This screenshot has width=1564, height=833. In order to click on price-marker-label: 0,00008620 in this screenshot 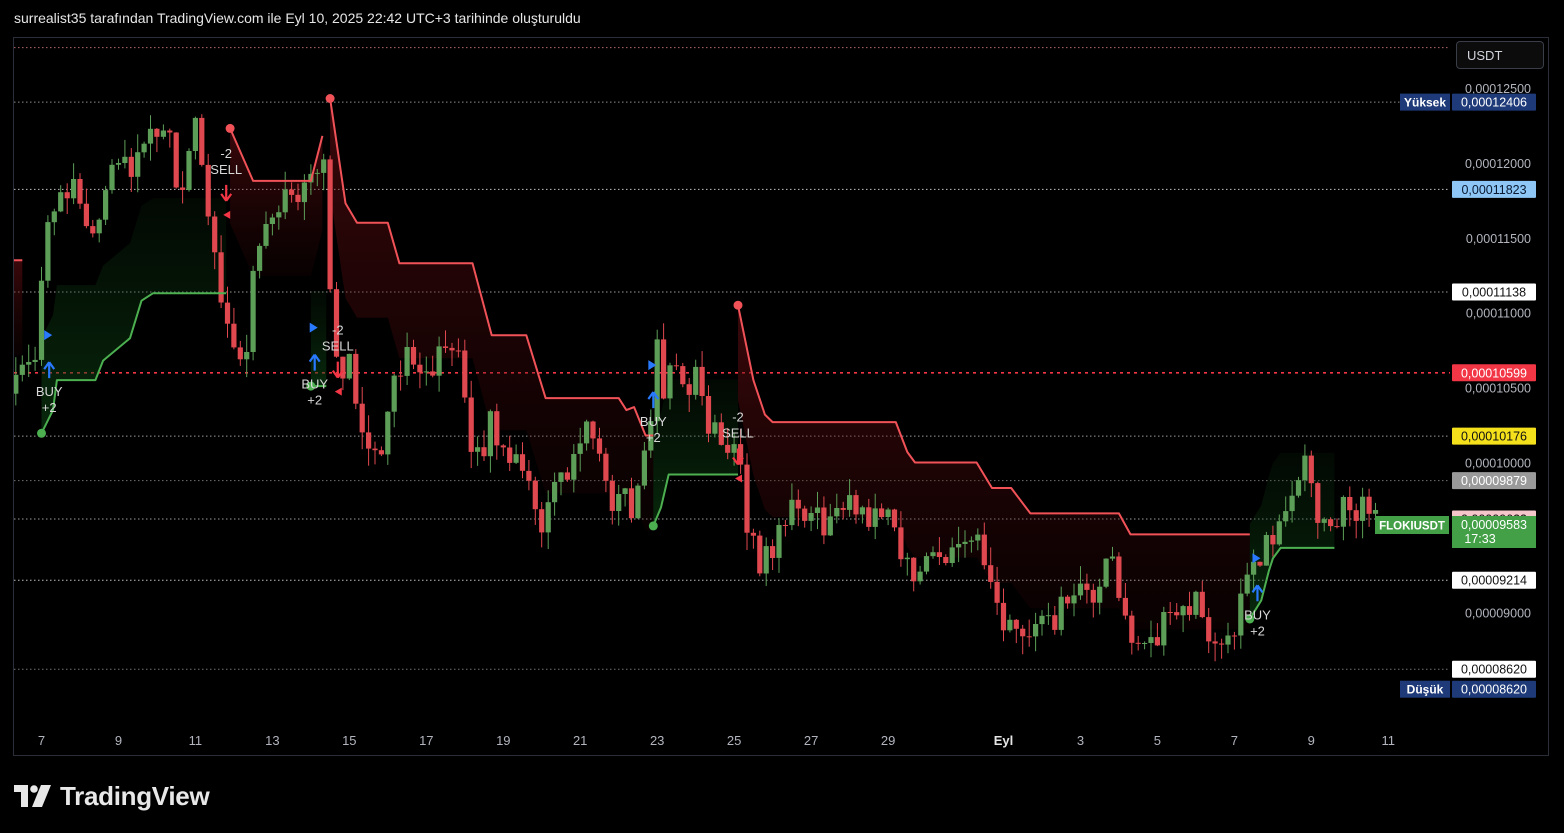, I will do `click(1494, 690)`.